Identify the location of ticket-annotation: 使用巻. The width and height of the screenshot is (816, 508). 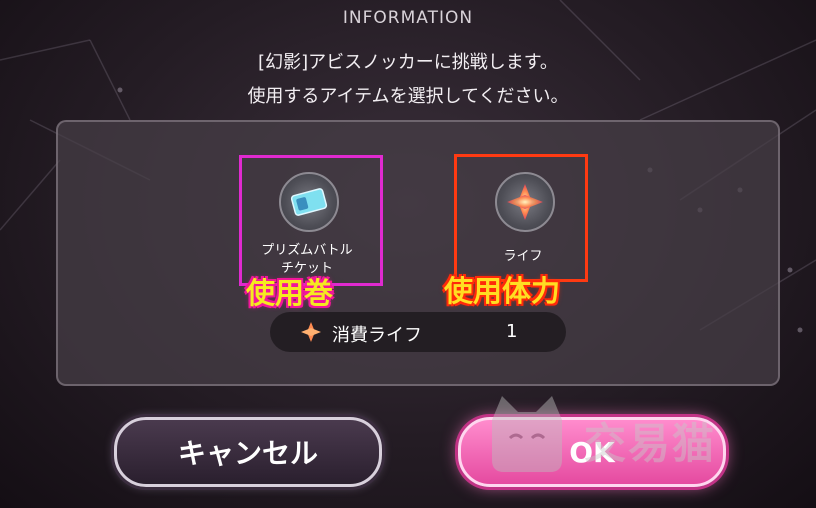
(290, 293).